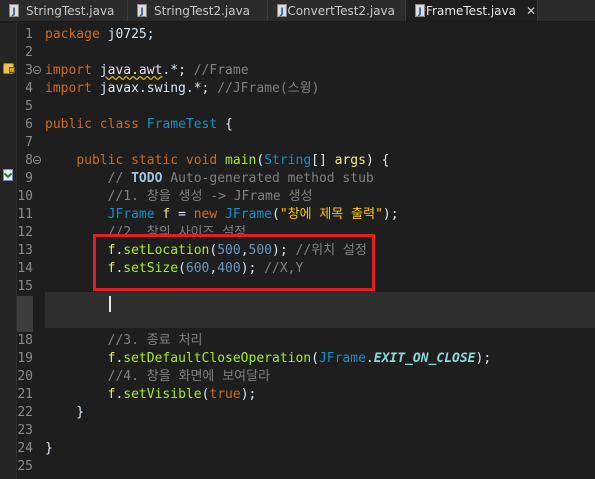  Describe the element at coordinates (288, 160) in the screenshot. I see `code-token: String` at that location.